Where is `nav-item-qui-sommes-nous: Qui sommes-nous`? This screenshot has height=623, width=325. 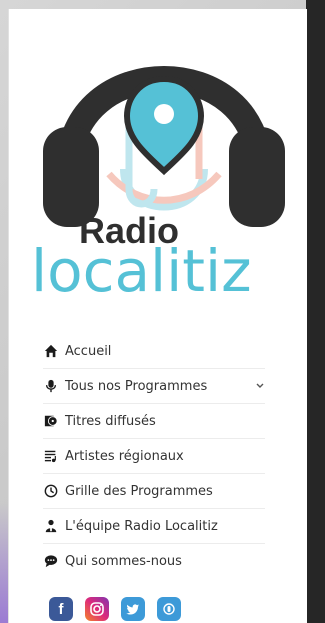
nav-item-qui-sommes-nous: Qui sommes-nous is located at coordinates (154, 561).